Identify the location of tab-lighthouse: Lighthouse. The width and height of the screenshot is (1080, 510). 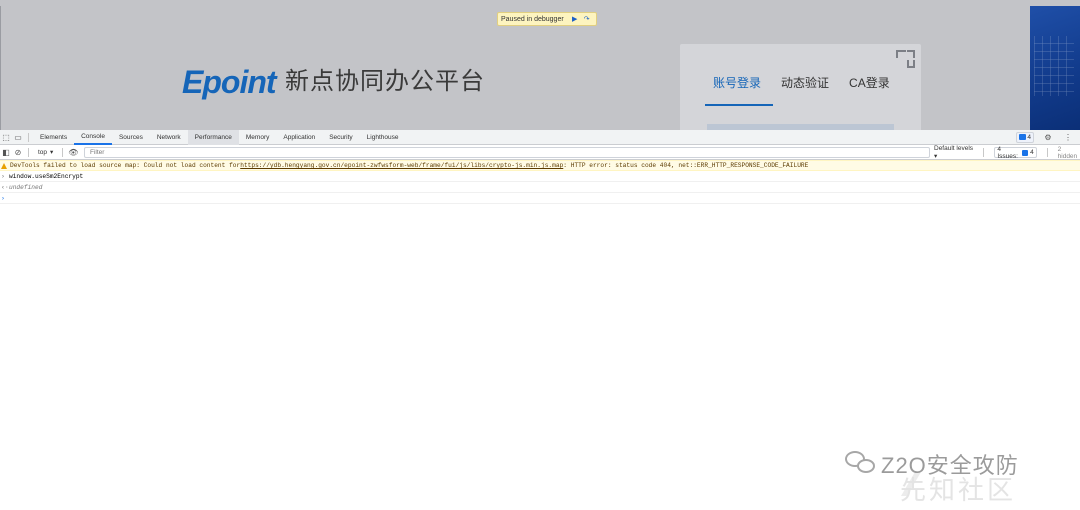
(383, 137).